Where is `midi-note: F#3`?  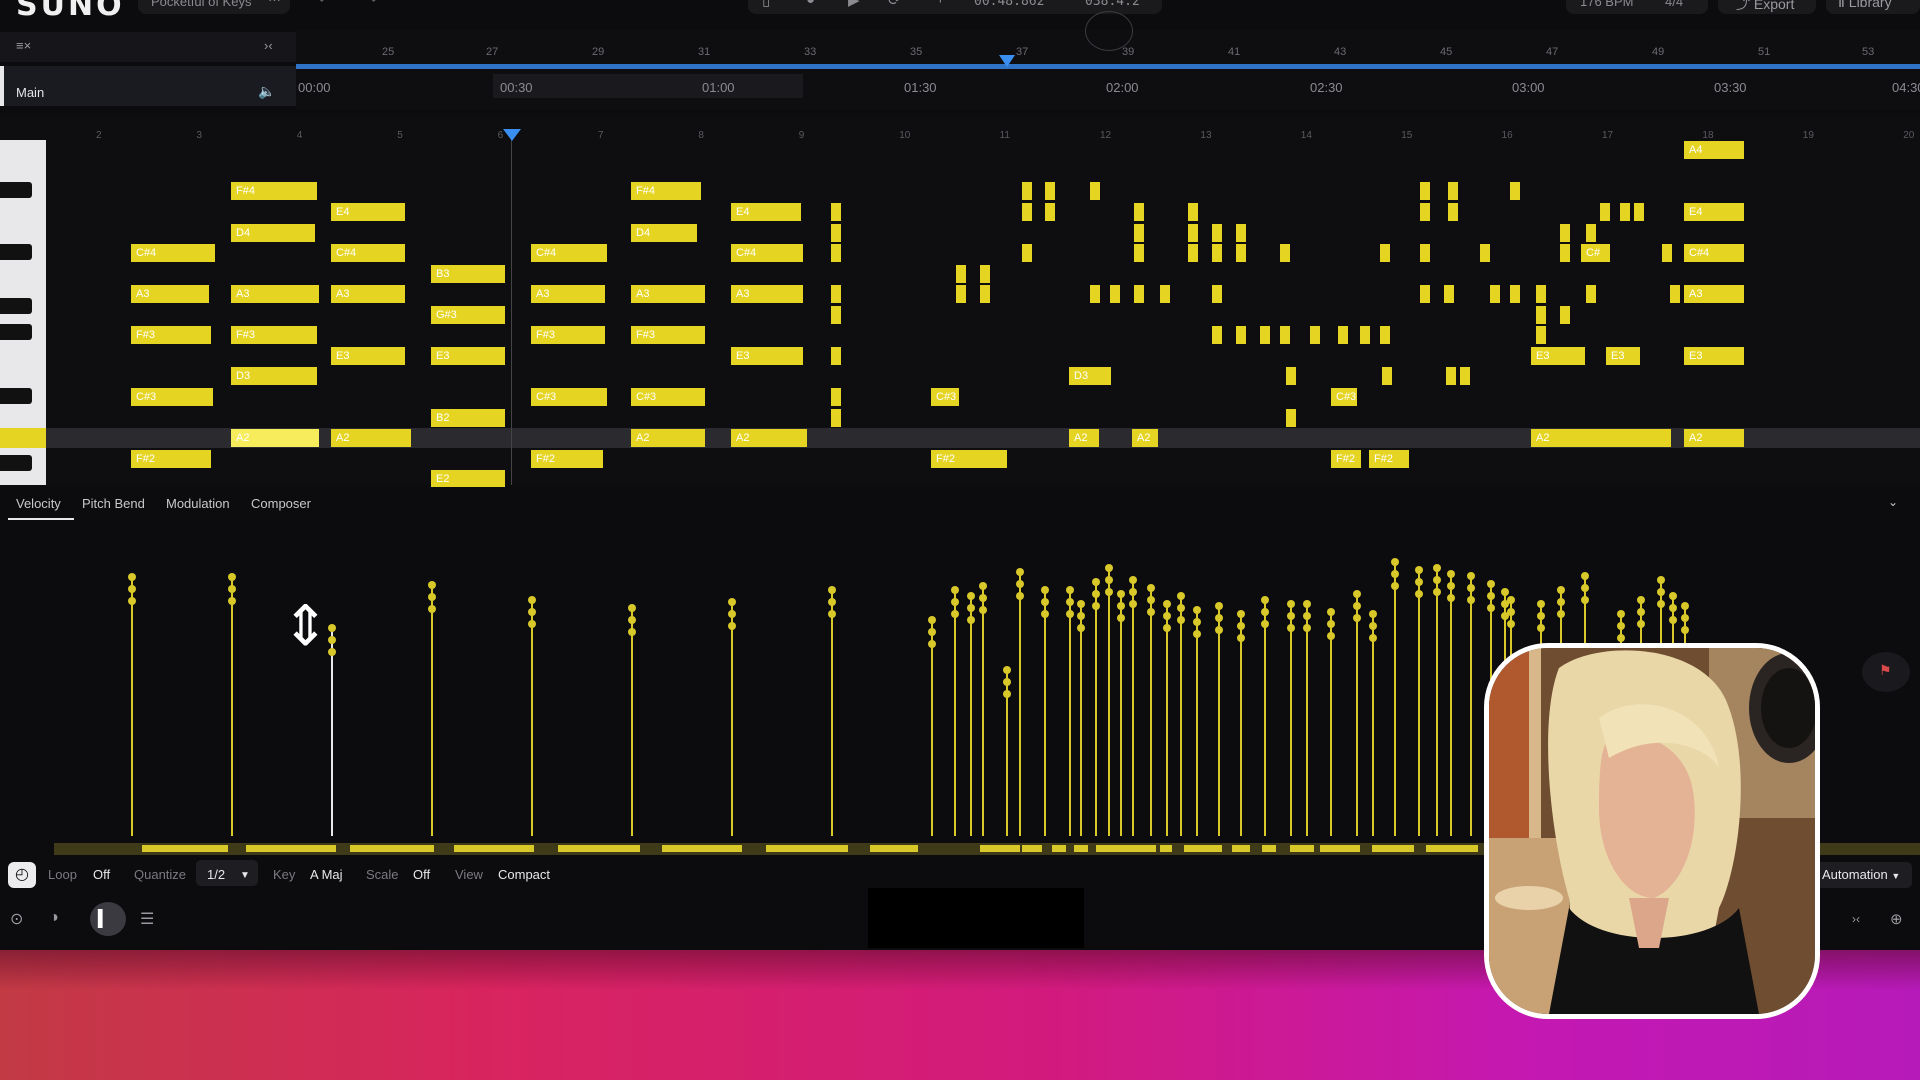
midi-note: F#3 is located at coordinates (668, 335).